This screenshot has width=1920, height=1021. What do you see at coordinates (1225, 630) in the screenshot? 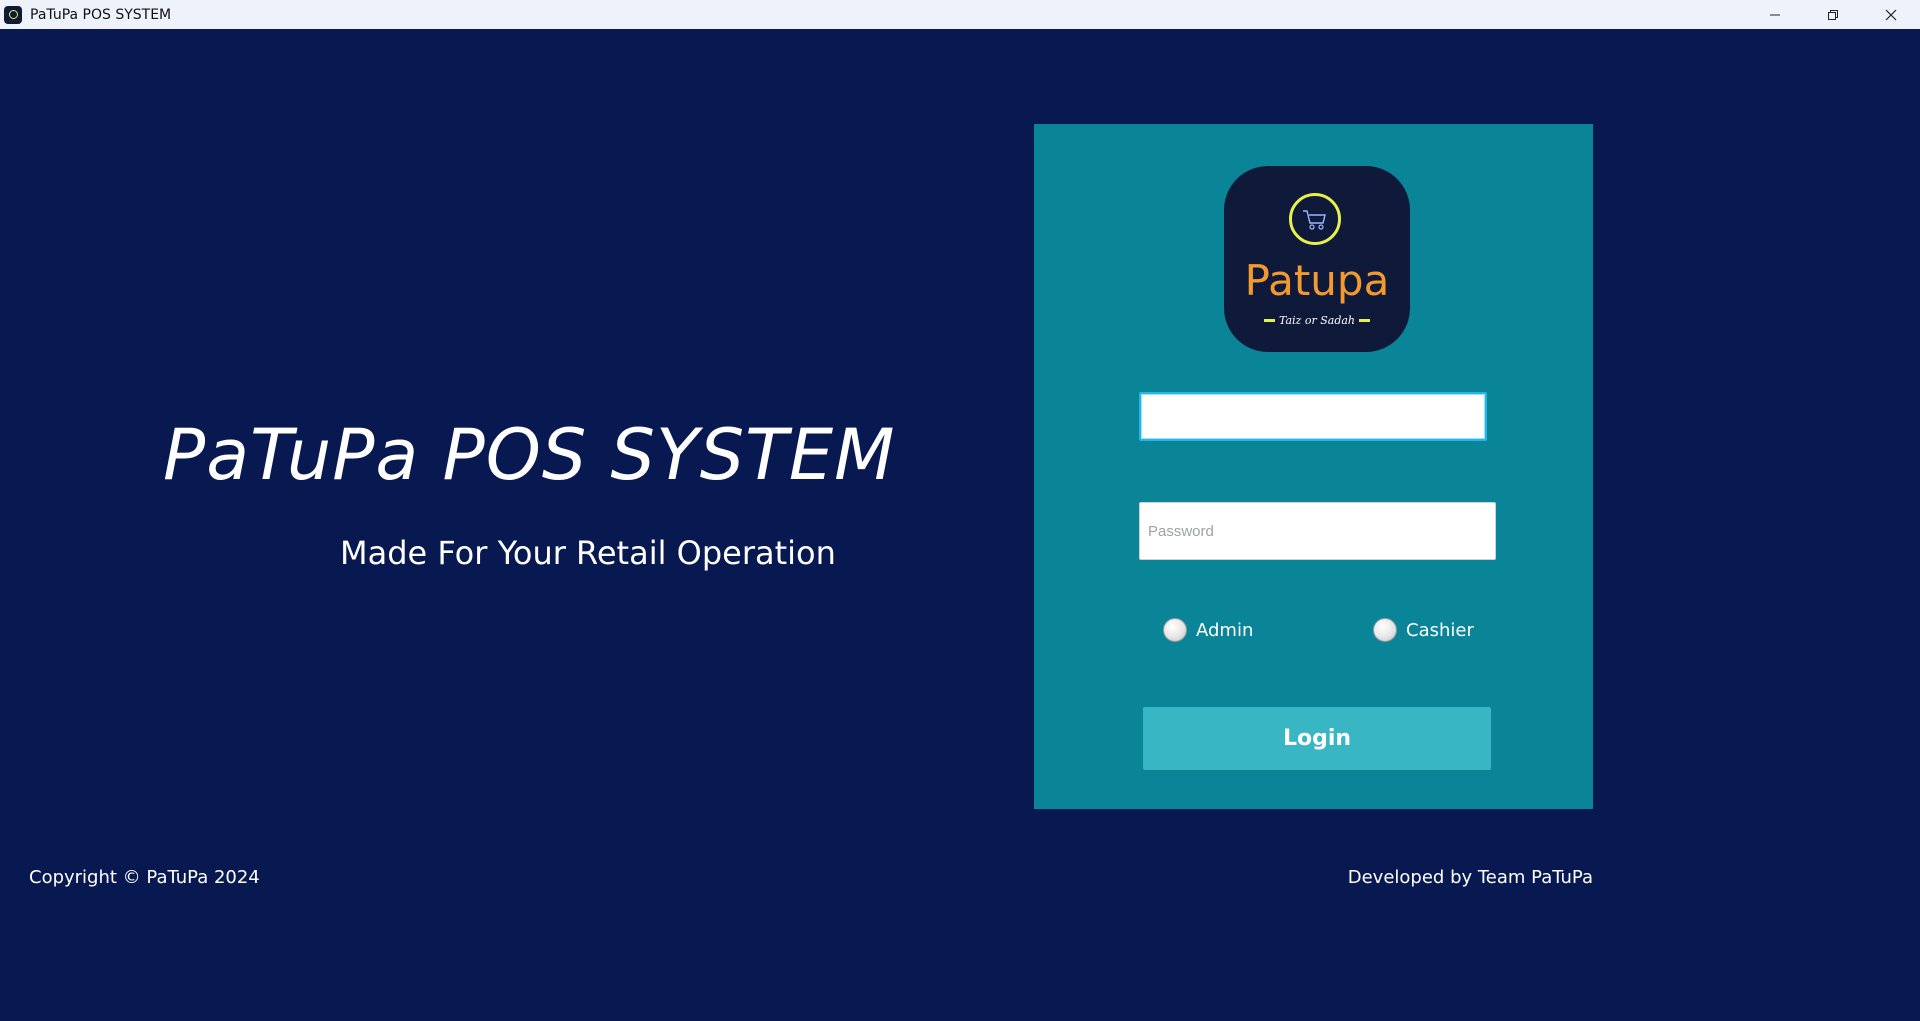
I see `role-label-admin: Admin` at bounding box center [1225, 630].